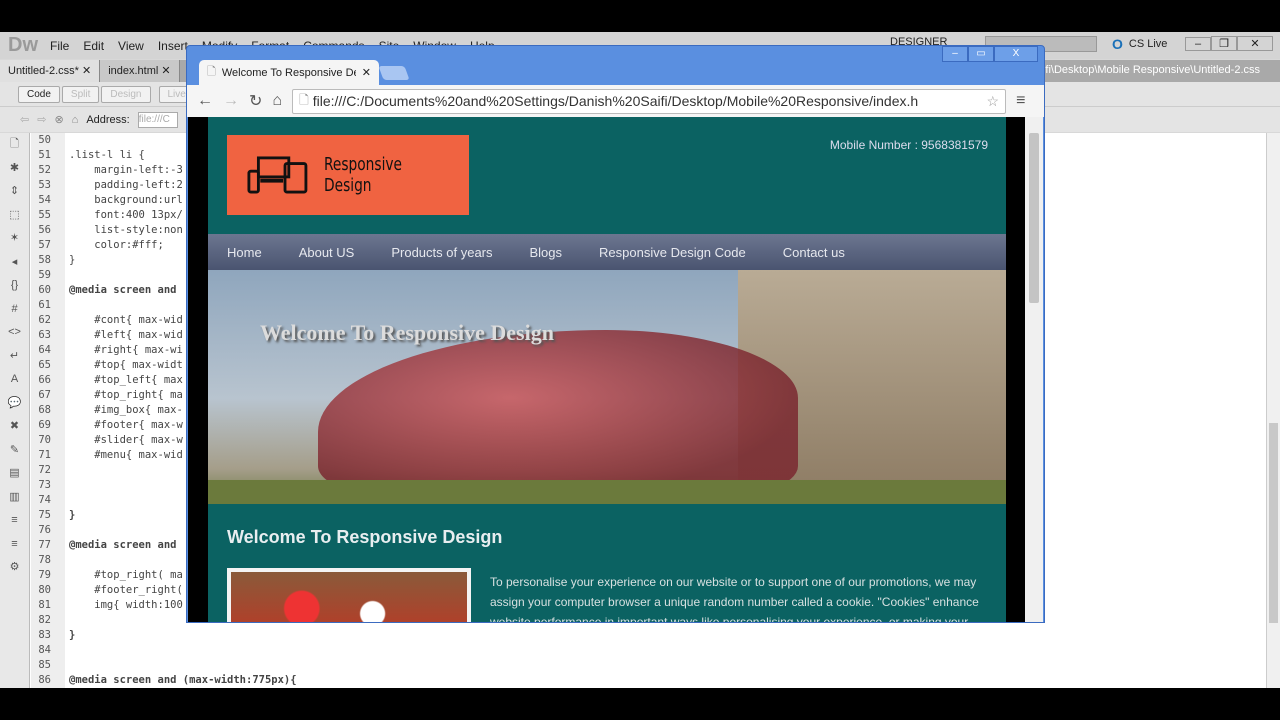  What do you see at coordinates (546, 252) in the screenshot?
I see `nav-blogs: Blogs` at bounding box center [546, 252].